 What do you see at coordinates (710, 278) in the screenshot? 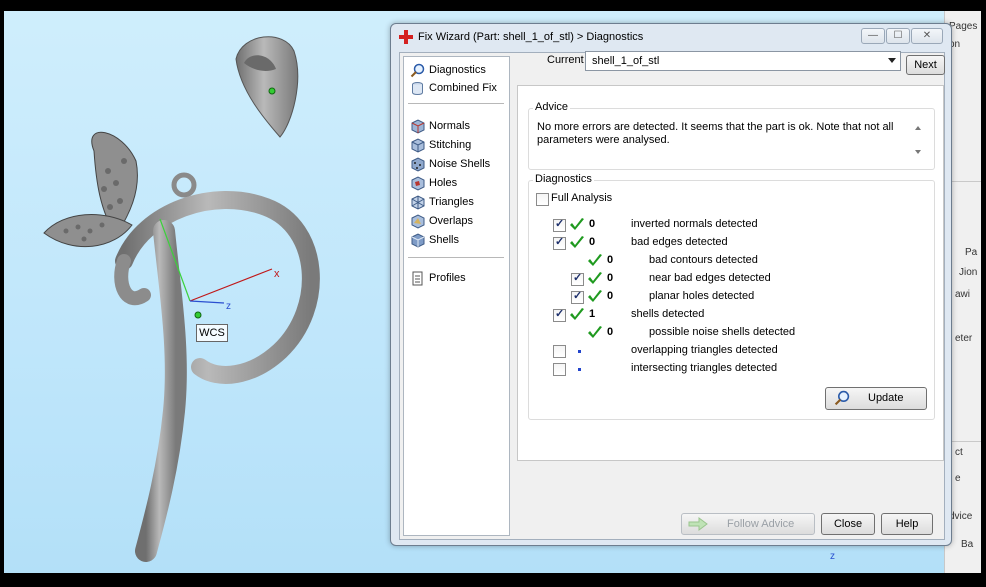
I see `diagnostic-label: near bad edges detected` at bounding box center [710, 278].